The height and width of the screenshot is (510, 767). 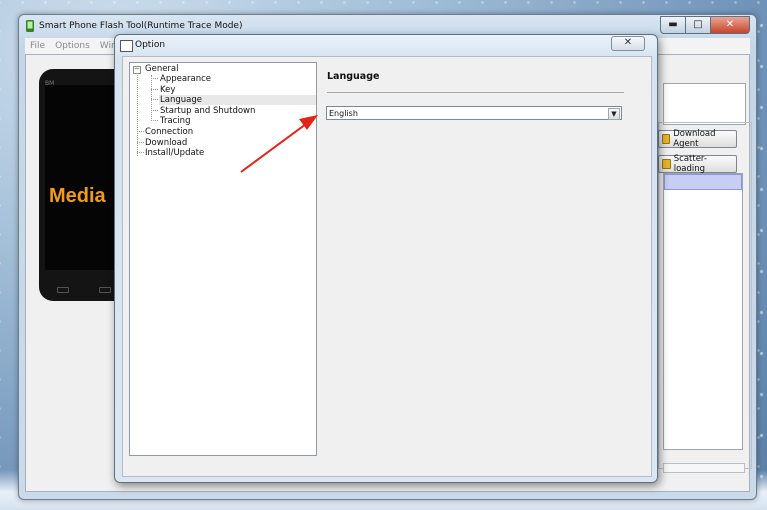 I want to click on tree-item-language: Language, so click(x=237, y=100).